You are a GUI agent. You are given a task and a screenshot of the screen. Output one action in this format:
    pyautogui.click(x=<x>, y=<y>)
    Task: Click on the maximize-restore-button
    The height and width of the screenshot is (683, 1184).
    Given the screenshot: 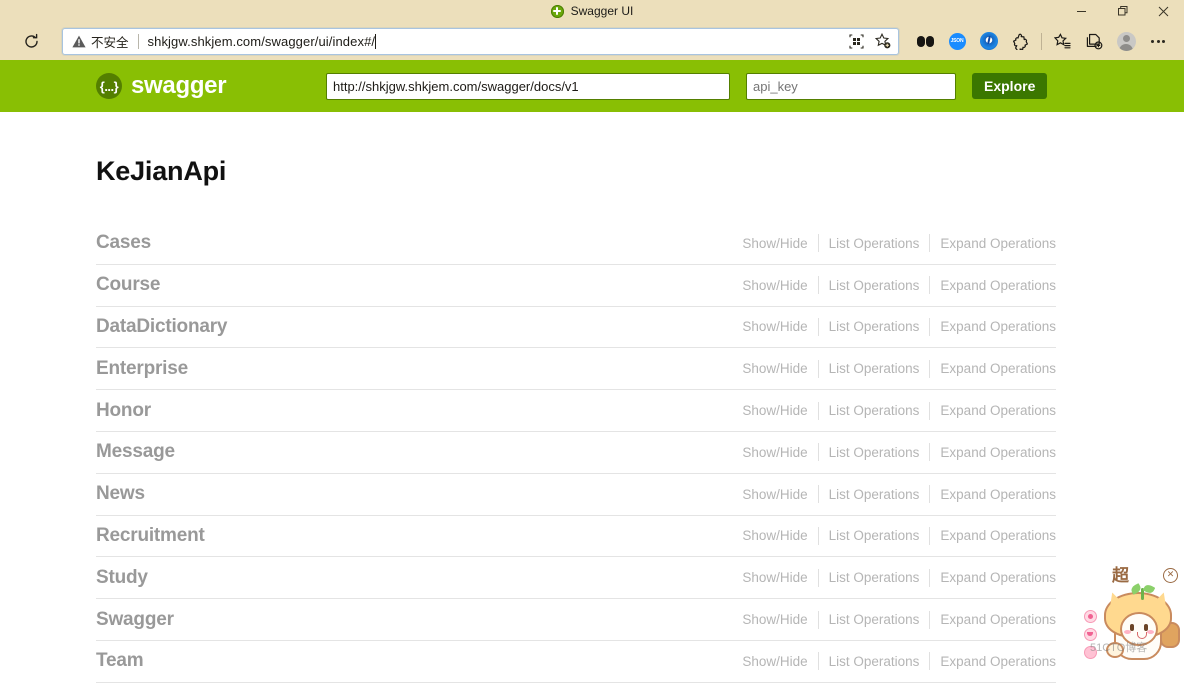 What is the action you would take?
    pyautogui.click(x=1122, y=11)
    